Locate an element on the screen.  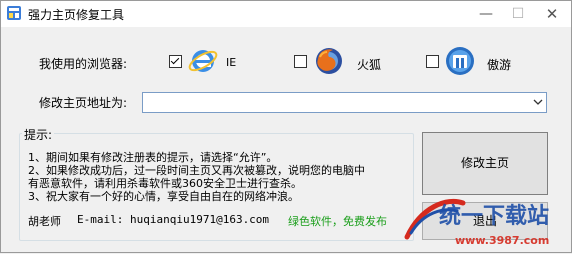
tip-line-2: 2、如果修改成功后，过一段时间主页又再次被篡改，说明您的电脑中 is located at coordinates (196, 170).